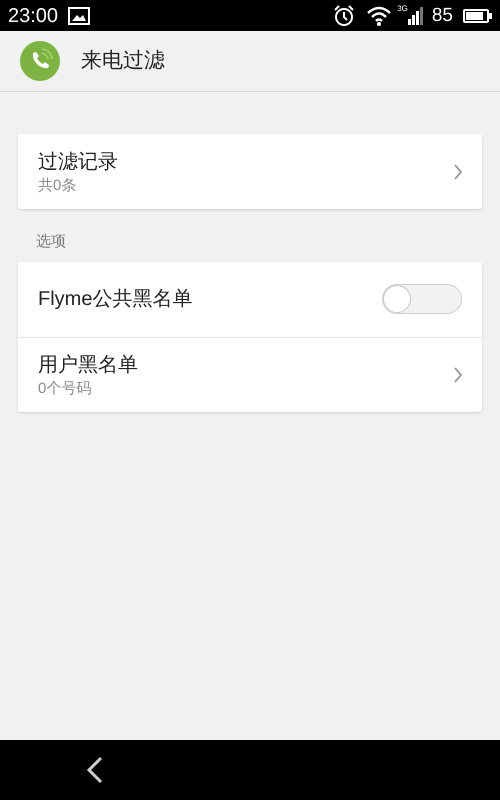  Describe the element at coordinates (65, 388) in the screenshot. I see `setting-subtitle: 0个号码` at that location.